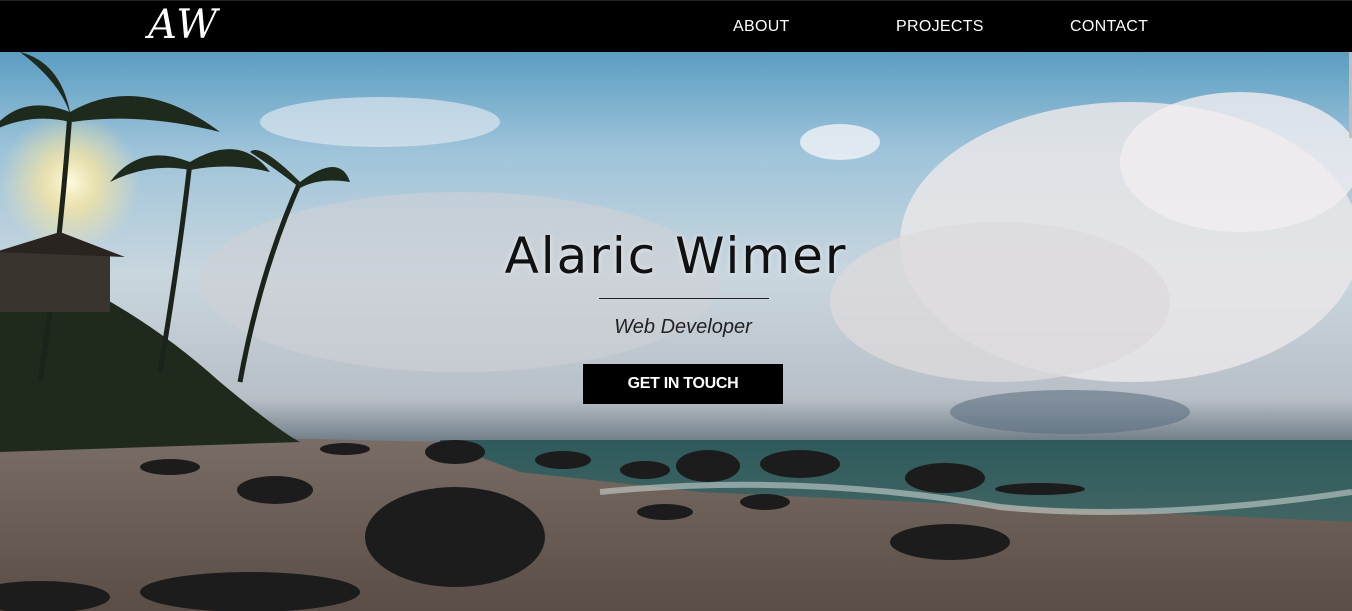 This screenshot has width=1352, height=611. What do you see at coordinates (684, 298) in the screenshot?
I see `hero-divider` at bounding box center [684, 298].